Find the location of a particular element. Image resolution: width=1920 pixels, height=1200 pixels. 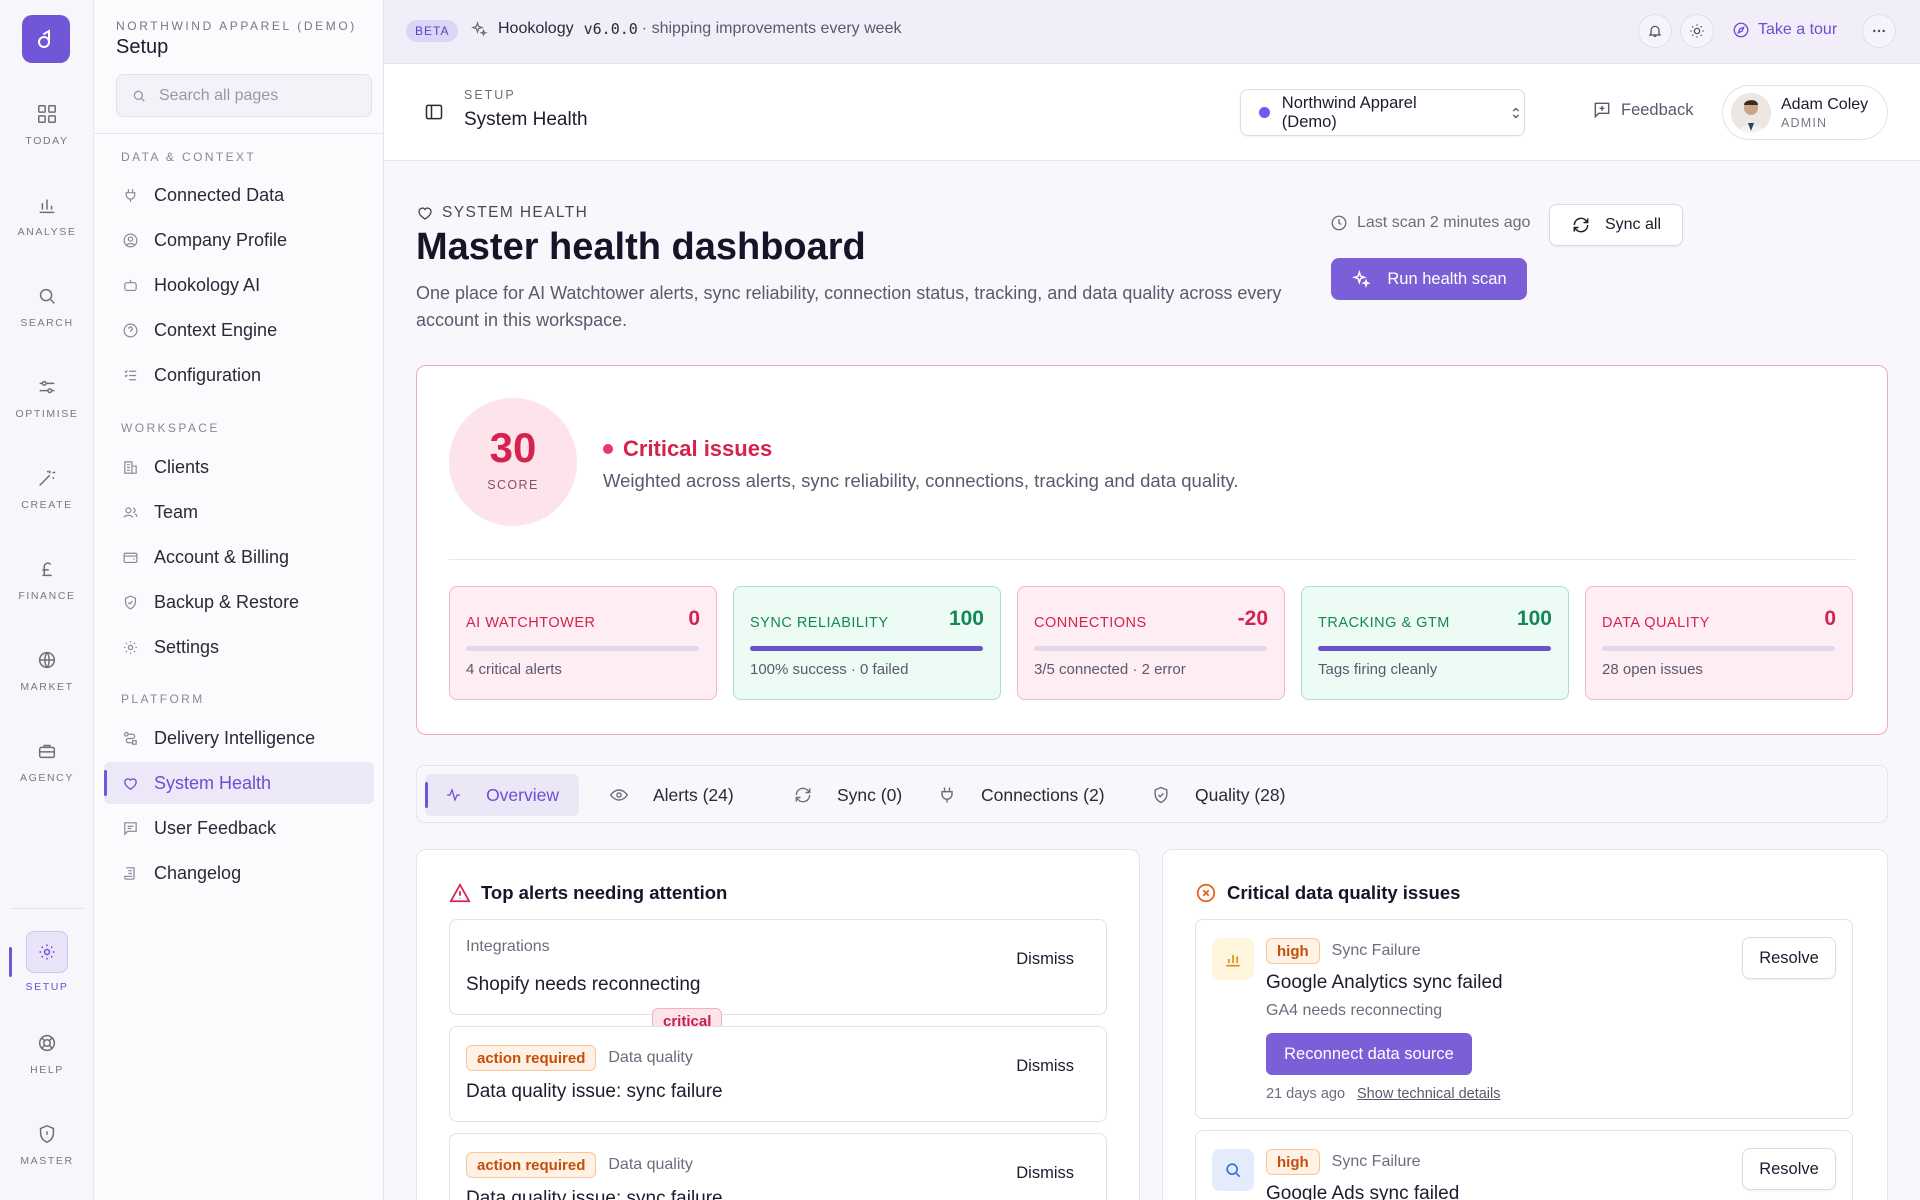

rail-item-finance: FINANCE is located at coordinates (47, 580).